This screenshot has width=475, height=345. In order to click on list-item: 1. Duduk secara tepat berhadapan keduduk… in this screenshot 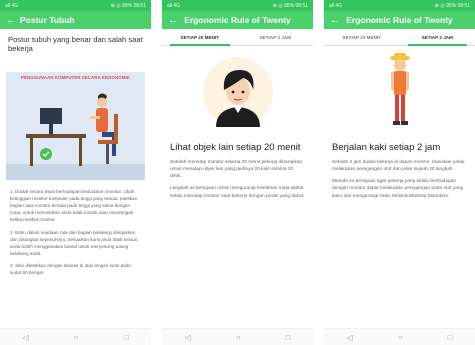, I will do `click(74, 205)`.